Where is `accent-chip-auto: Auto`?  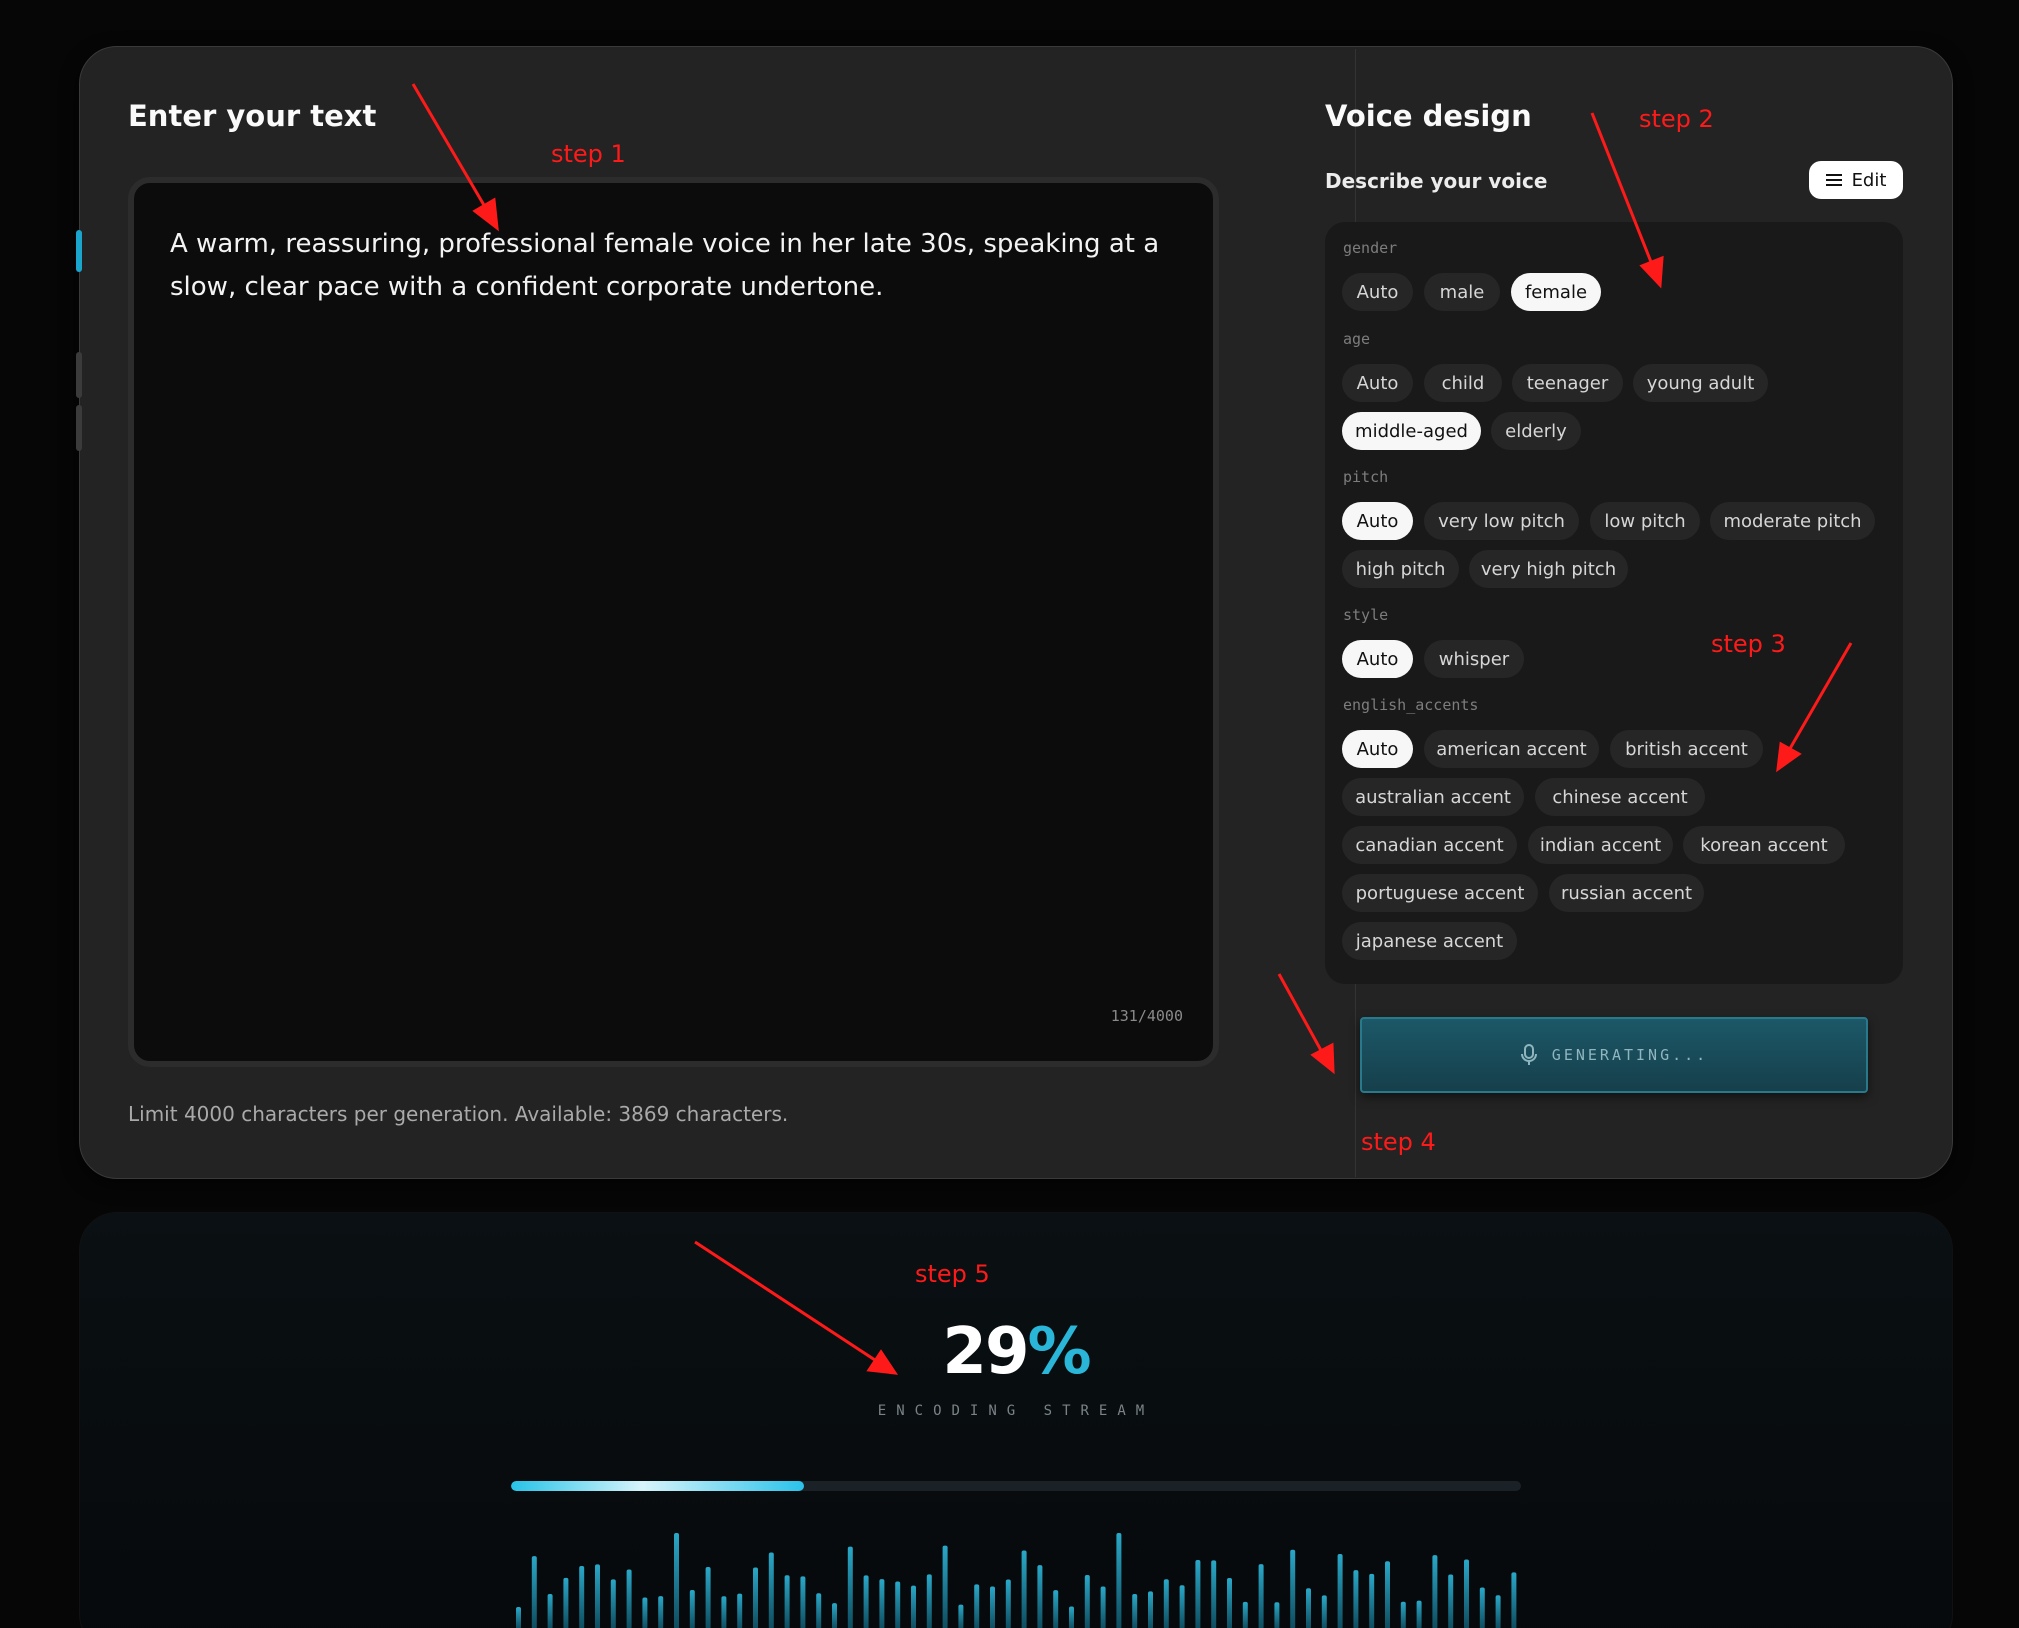
accent-chip-auto: Auto is located at coordinates (1377, 749).